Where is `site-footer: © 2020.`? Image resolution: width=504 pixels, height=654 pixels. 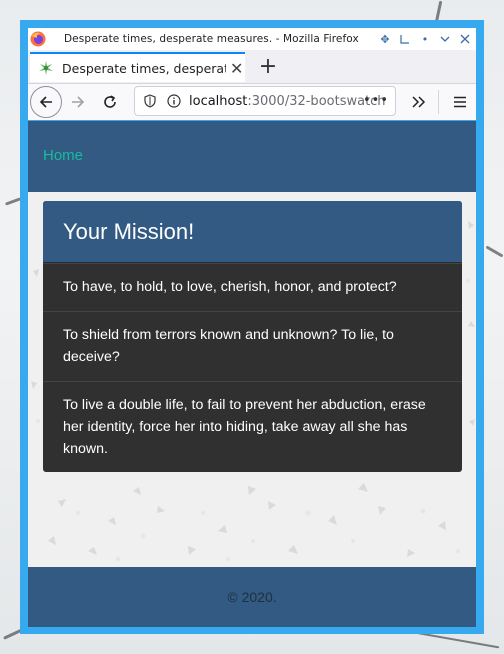
site-footer: © 2020. is located at coordinates (252, 597).